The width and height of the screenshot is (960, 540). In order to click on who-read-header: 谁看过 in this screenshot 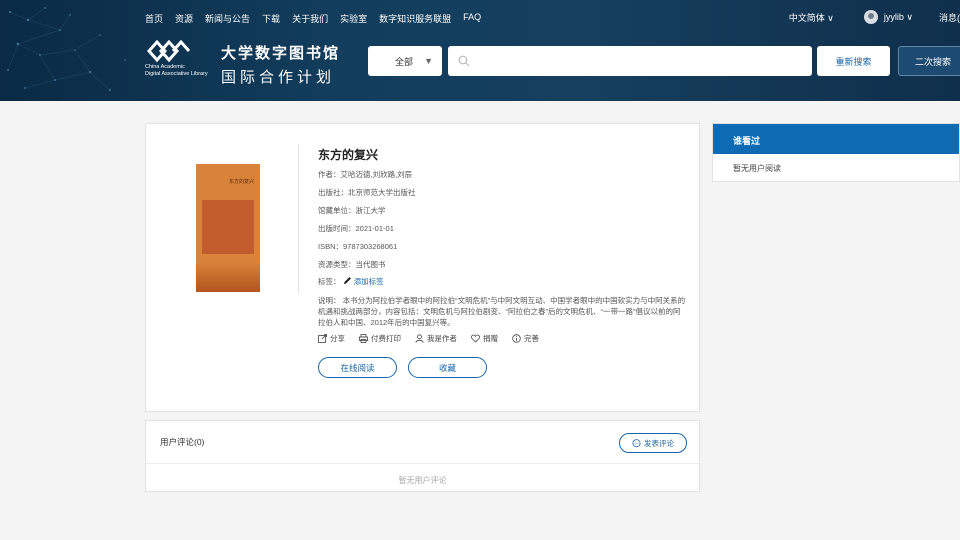, I will do `click(836, 139)`.